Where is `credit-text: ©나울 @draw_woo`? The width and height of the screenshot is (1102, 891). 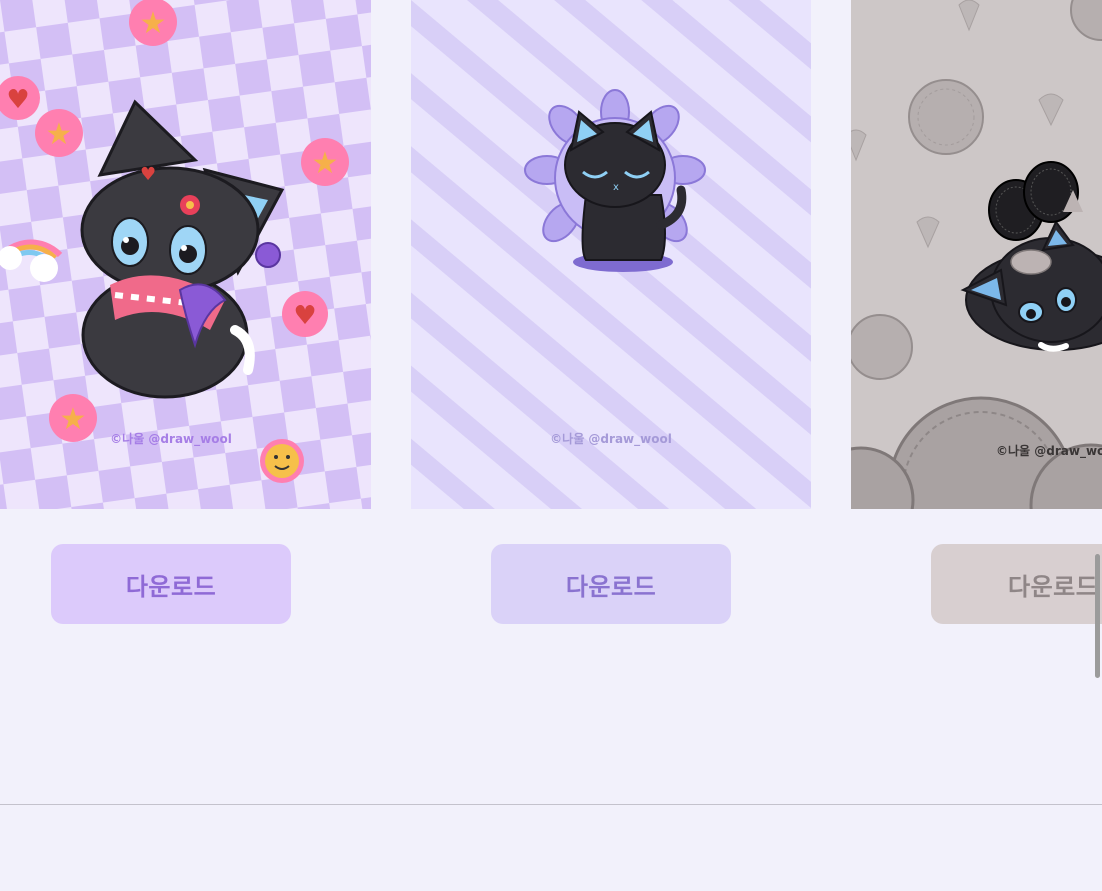 credit-text: ©나울 @draw_woo is located at coordinates (1049, 451).